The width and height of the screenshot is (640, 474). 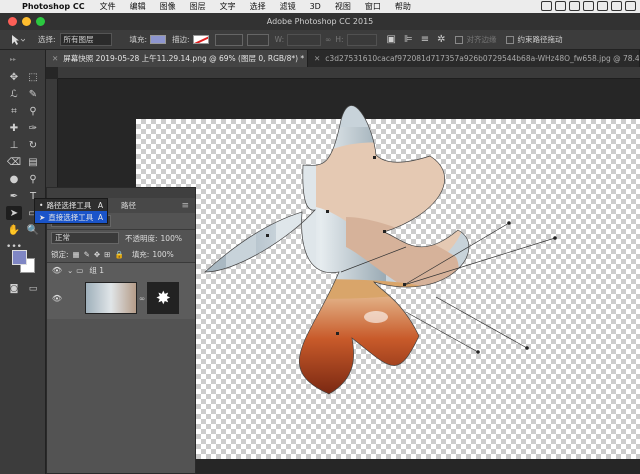 I want to click on link-icon: ∞, so click(x=328, y=39).